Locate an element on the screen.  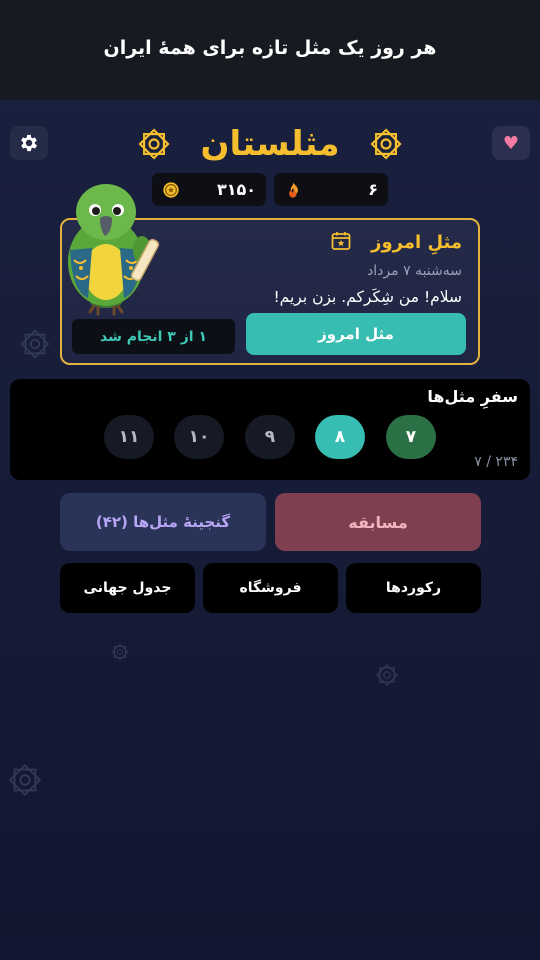
app-header: مثلستان is located at coordinates (270, 144).